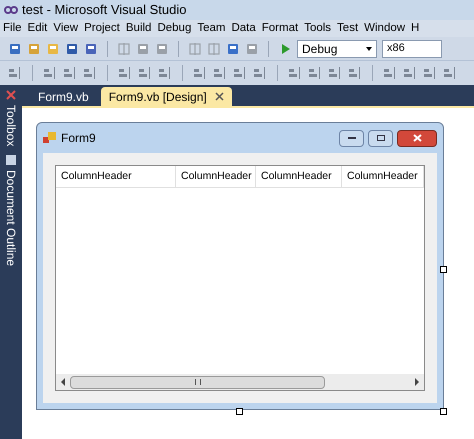  I want to click on side-tab: Document Outline, so click(11, 218).